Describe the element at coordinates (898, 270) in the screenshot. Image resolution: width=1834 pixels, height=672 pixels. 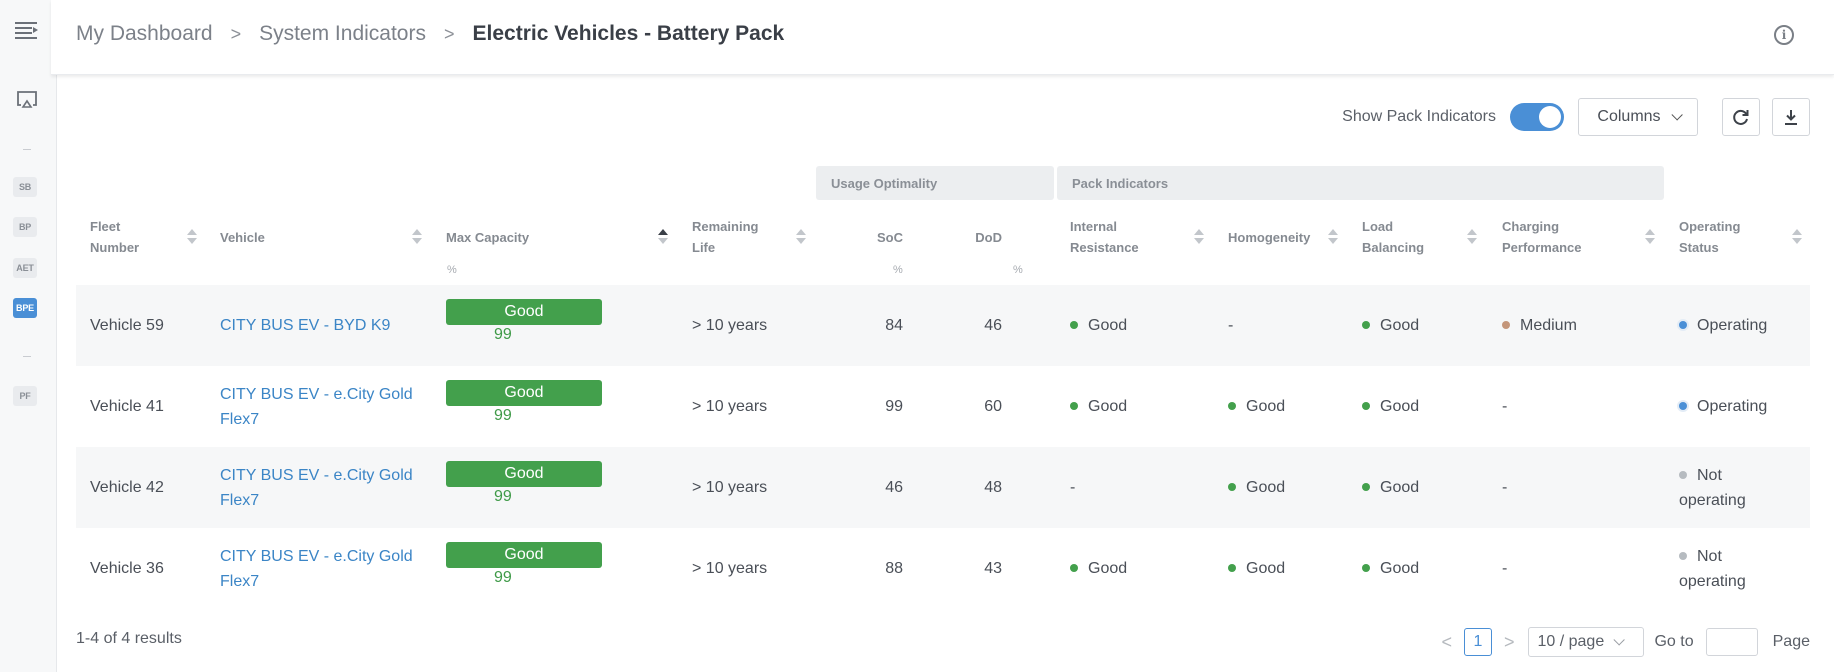
I see `soc-unit: %` at that location.